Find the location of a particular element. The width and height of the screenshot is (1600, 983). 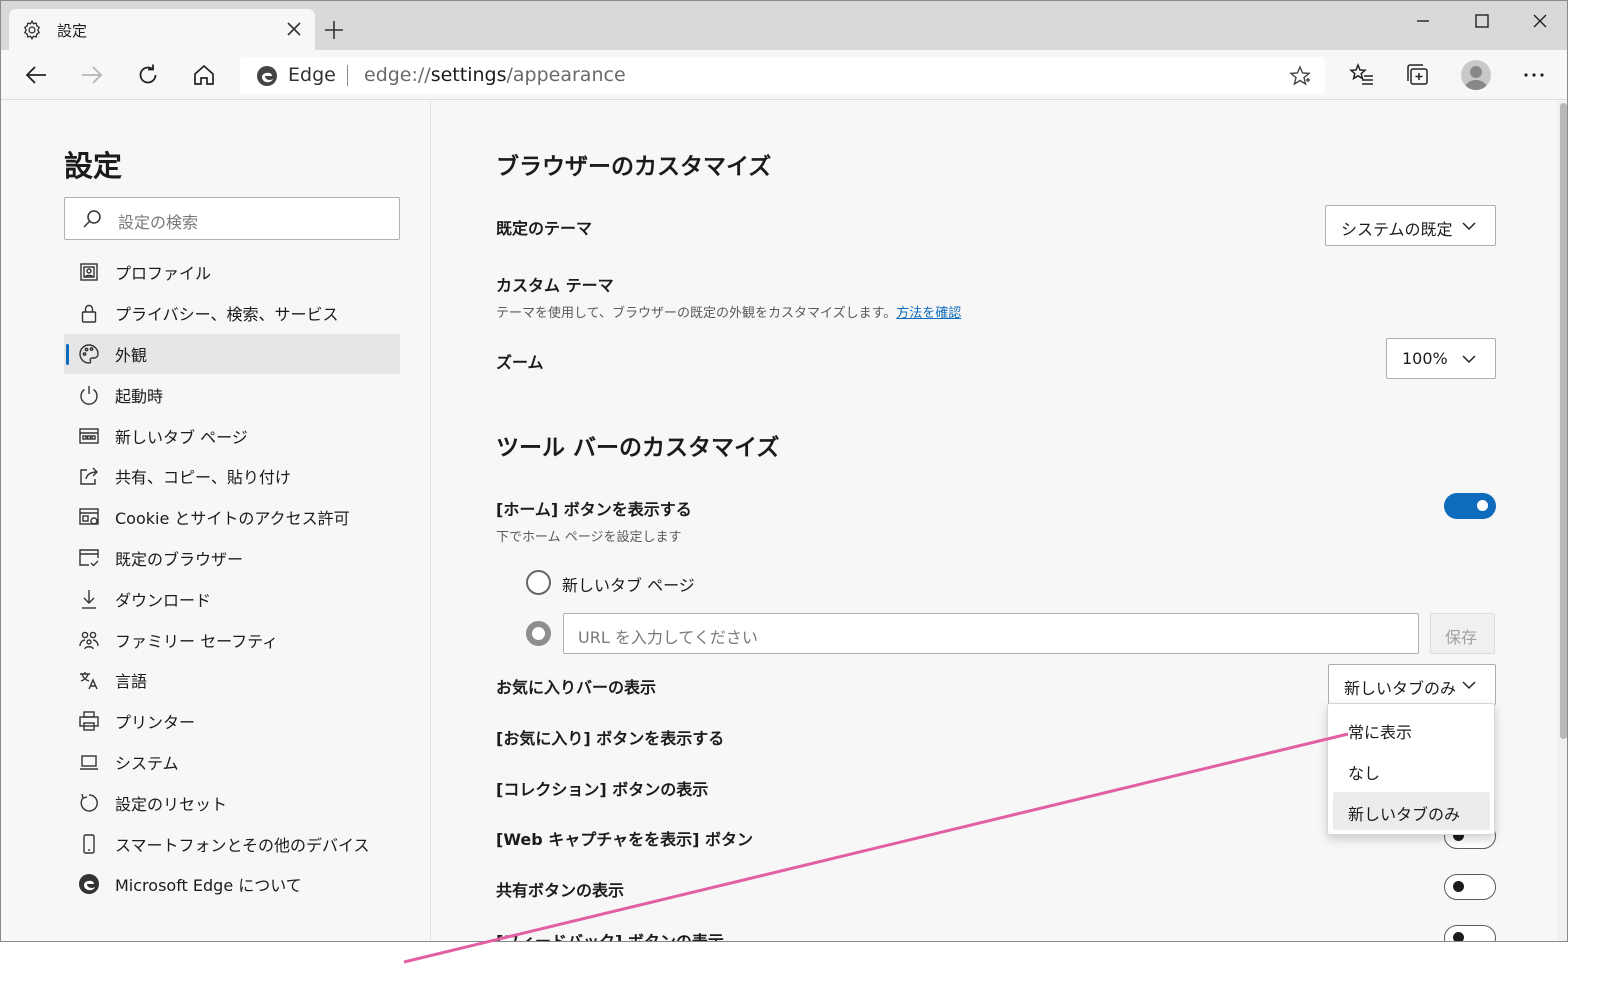

save-button-label: 保存 is located at coordinates (1461, 637).